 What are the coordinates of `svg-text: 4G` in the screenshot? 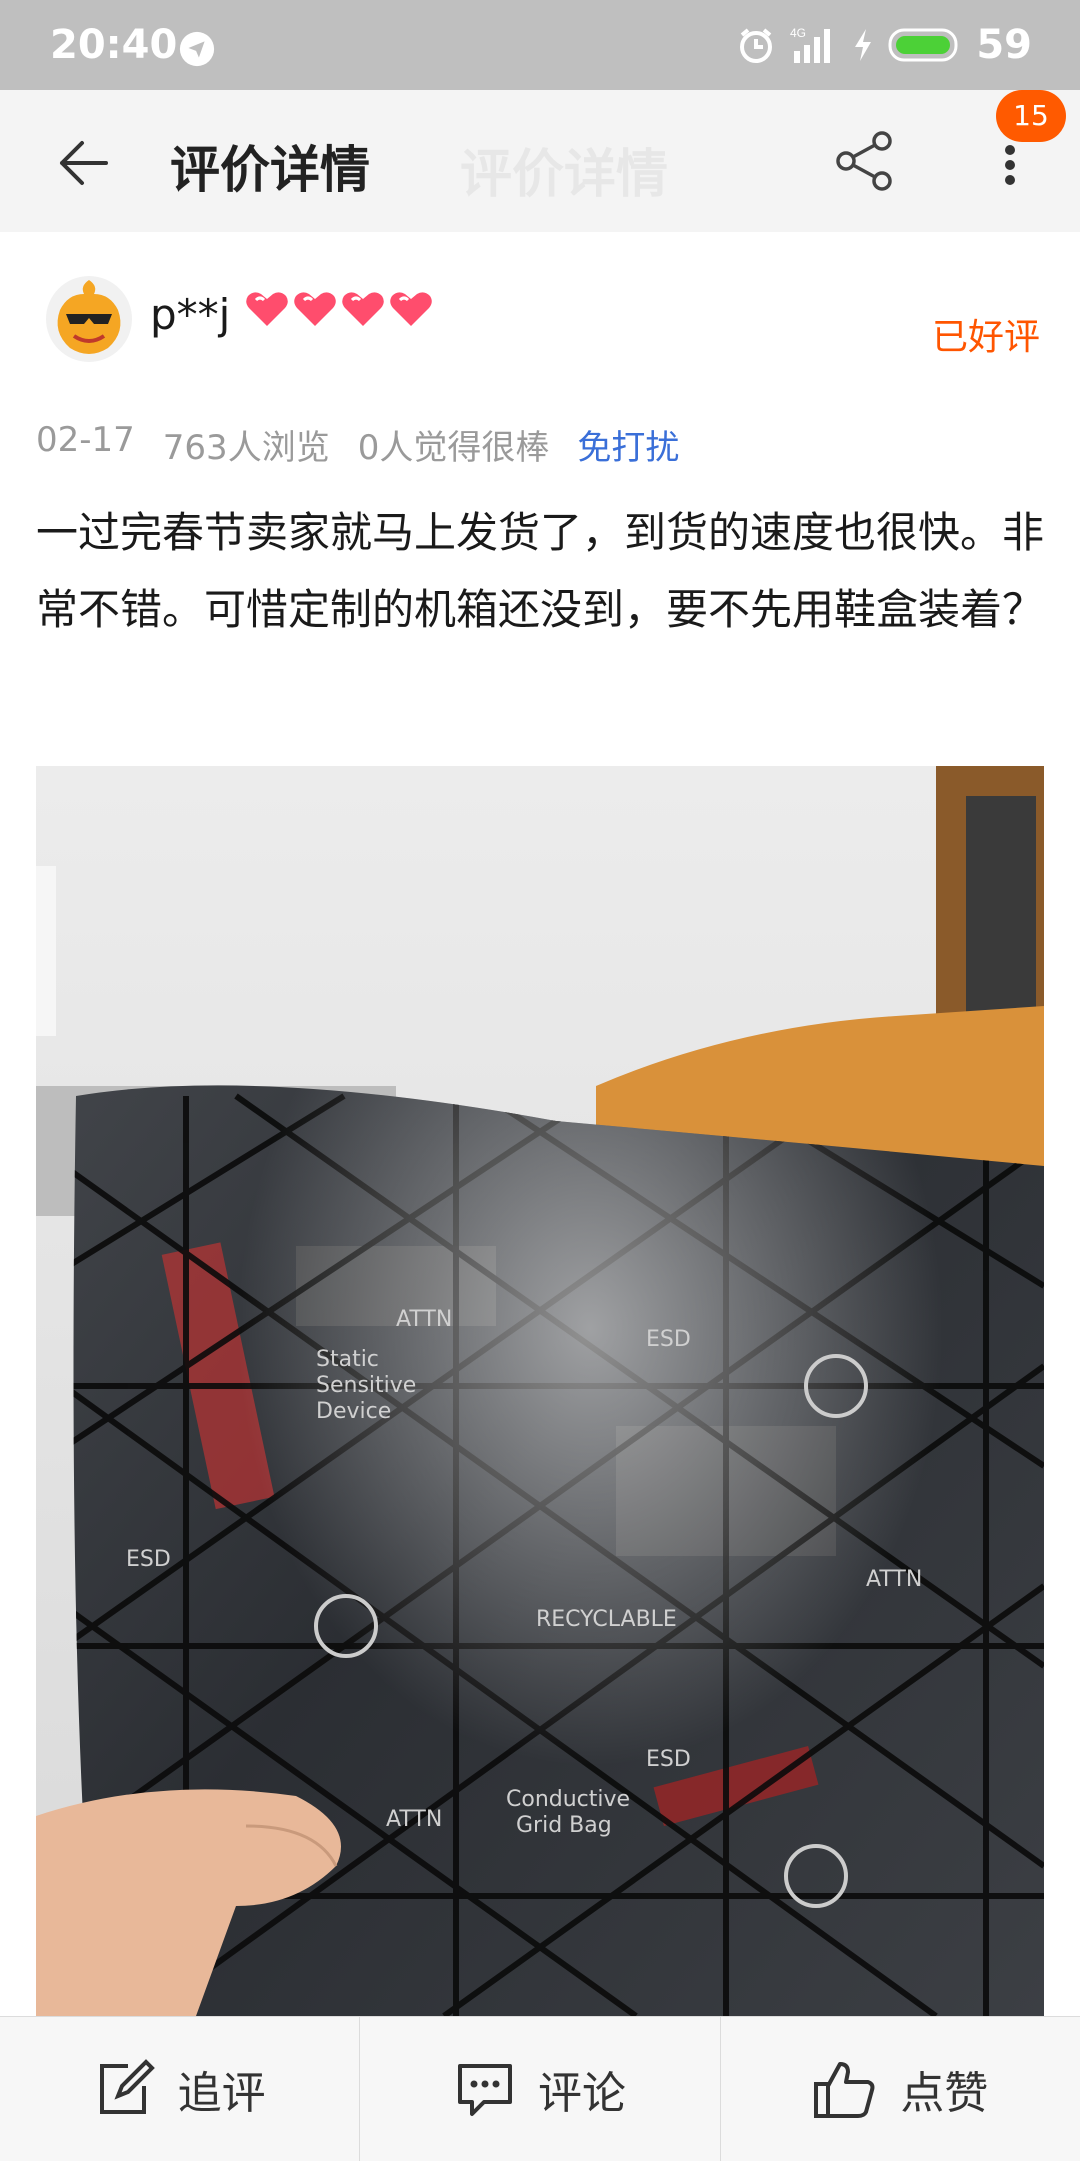 It's located at (798, 33).